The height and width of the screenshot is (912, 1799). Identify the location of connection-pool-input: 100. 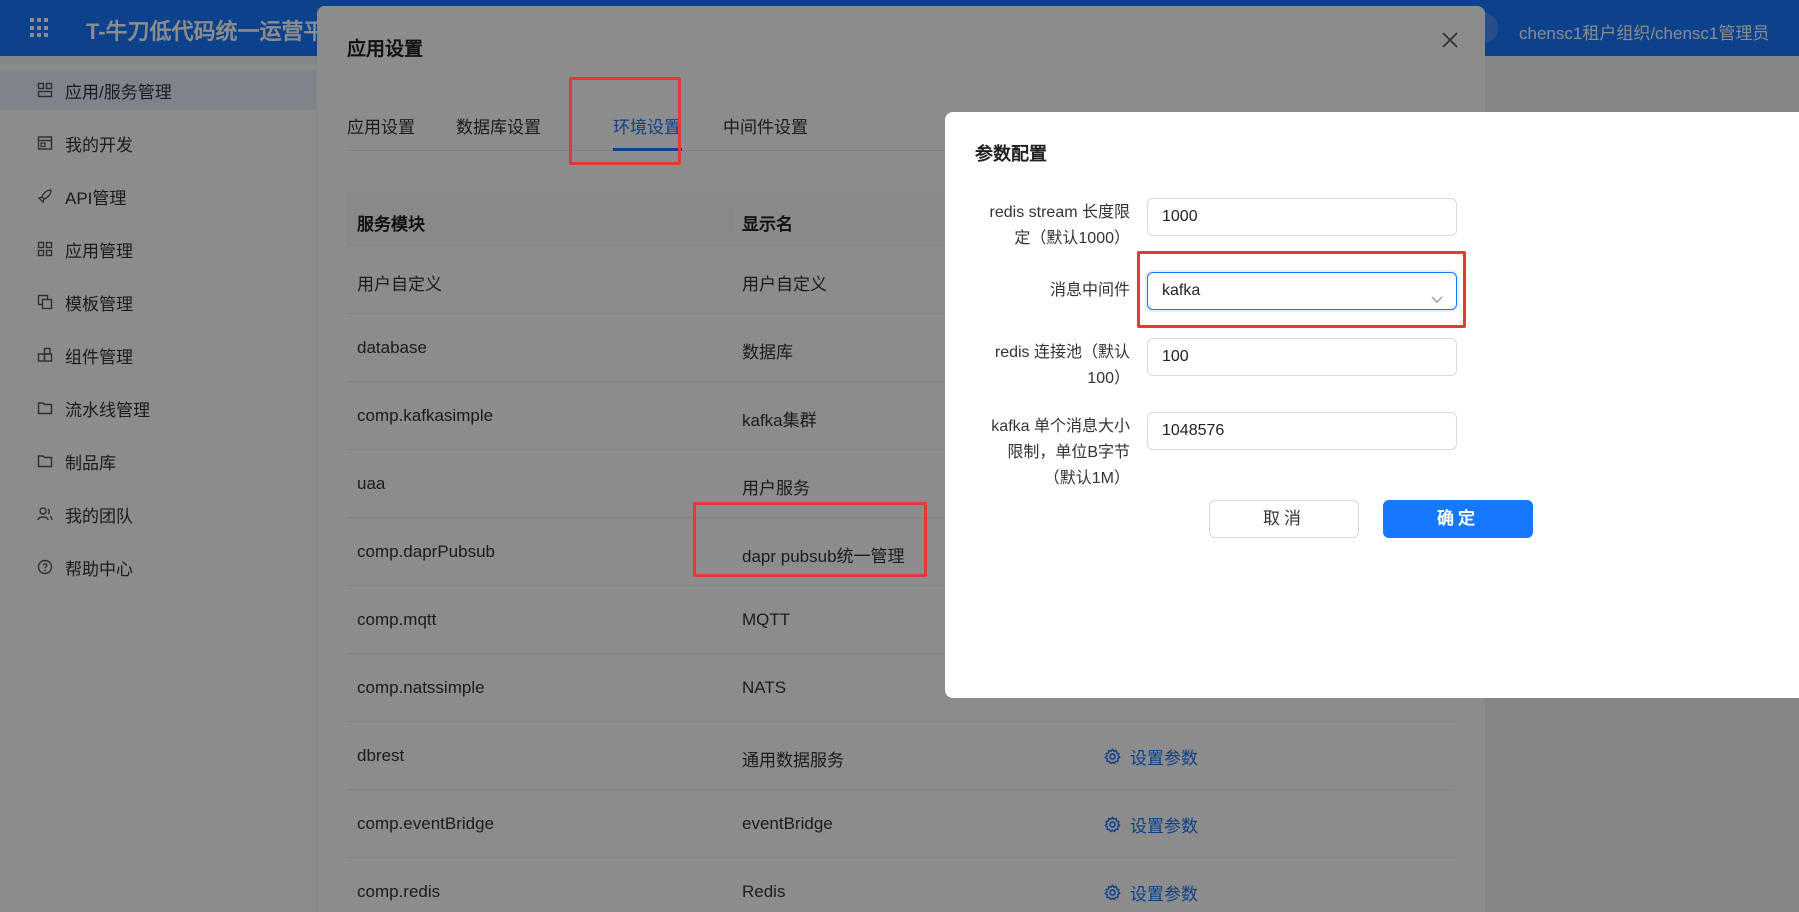
(1302, 357).